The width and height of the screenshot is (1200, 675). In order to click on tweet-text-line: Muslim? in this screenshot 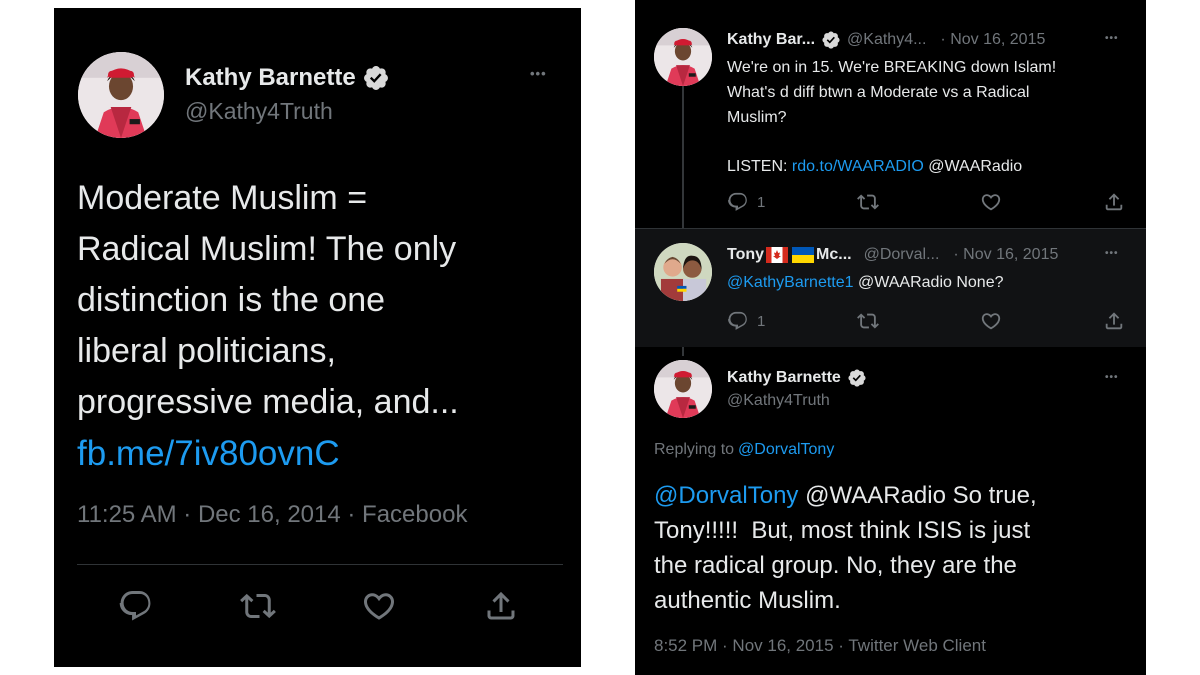, I will do `click(757, 117)`.